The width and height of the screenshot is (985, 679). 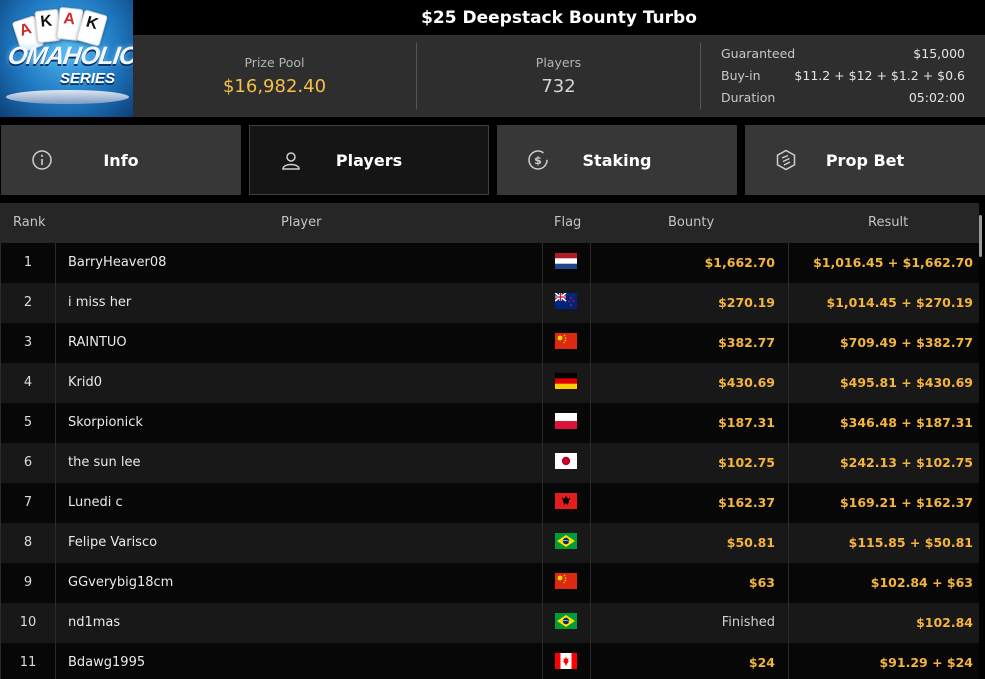 I want to click on header-rank: Rank, so click(x=29, y=223).